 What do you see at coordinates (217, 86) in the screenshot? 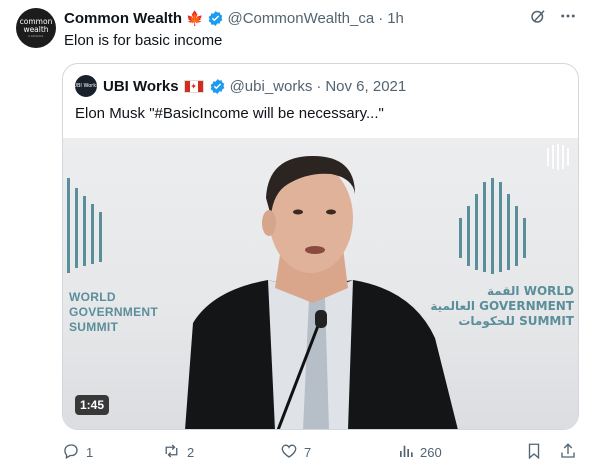
I see `quoted-verified-badge-icon` at bounding box center [217, 86].